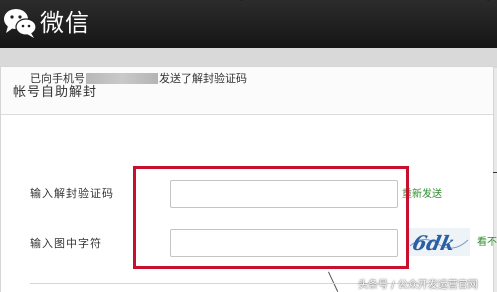  Describe the element at coordinates (57, 78) in the screenshot. I see `sms-sent-prefix: 已向手机号` at that location.